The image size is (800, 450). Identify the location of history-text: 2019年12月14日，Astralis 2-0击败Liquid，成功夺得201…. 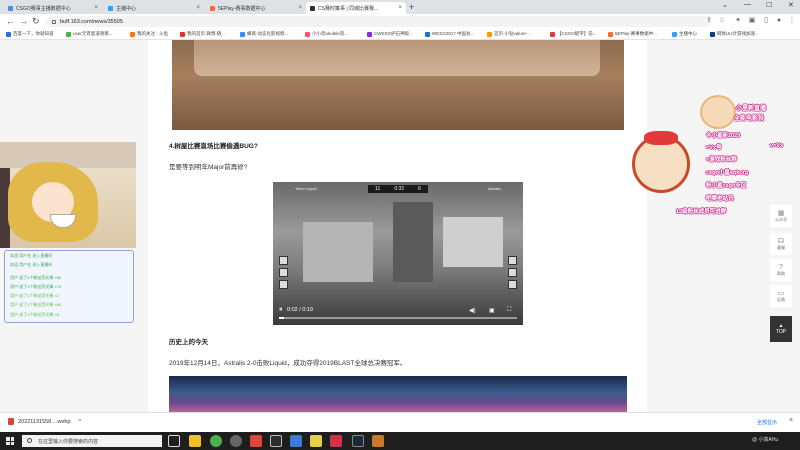
(288, 363).